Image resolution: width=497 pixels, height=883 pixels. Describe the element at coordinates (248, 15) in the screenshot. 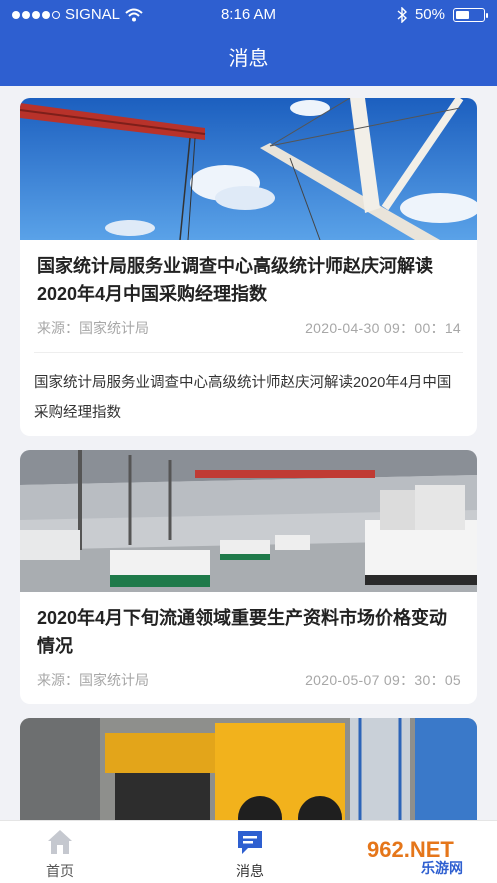

I see `status-bar: SIGNAL 8:16 AM 50%` at that location.